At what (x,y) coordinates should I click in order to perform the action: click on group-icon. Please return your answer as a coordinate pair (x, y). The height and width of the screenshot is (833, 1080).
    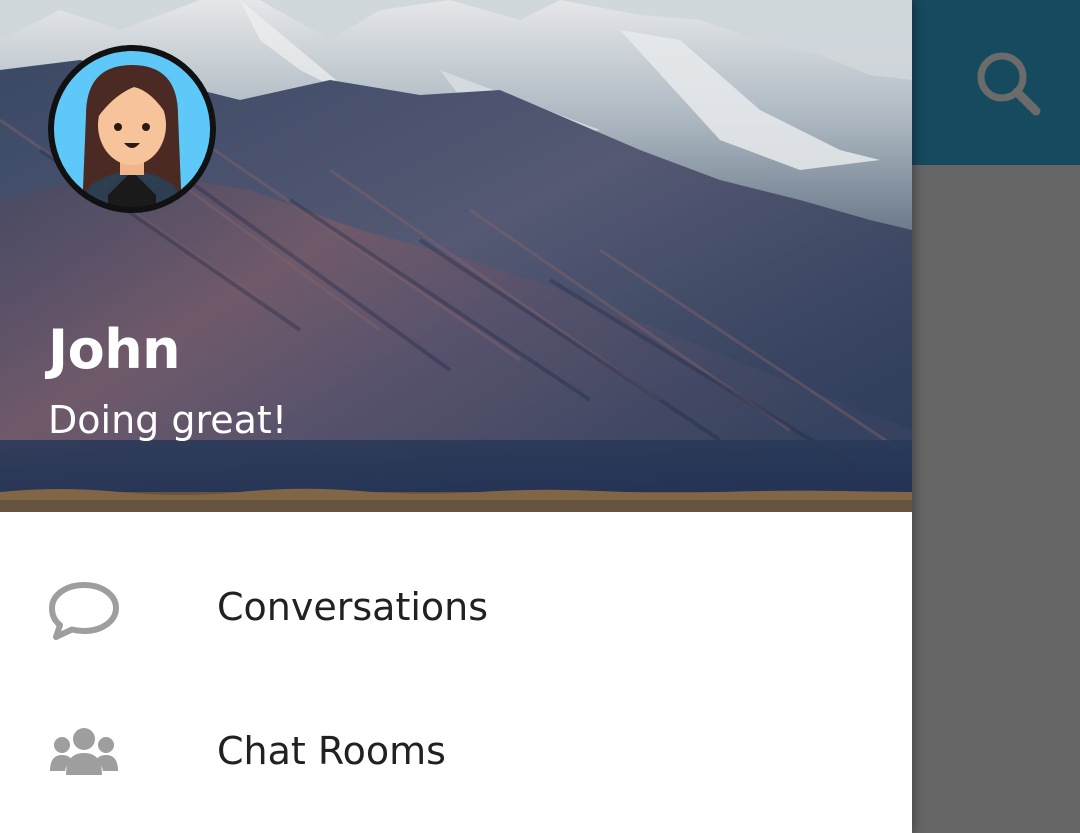
    Looking at the image, I should click on (84, 751).